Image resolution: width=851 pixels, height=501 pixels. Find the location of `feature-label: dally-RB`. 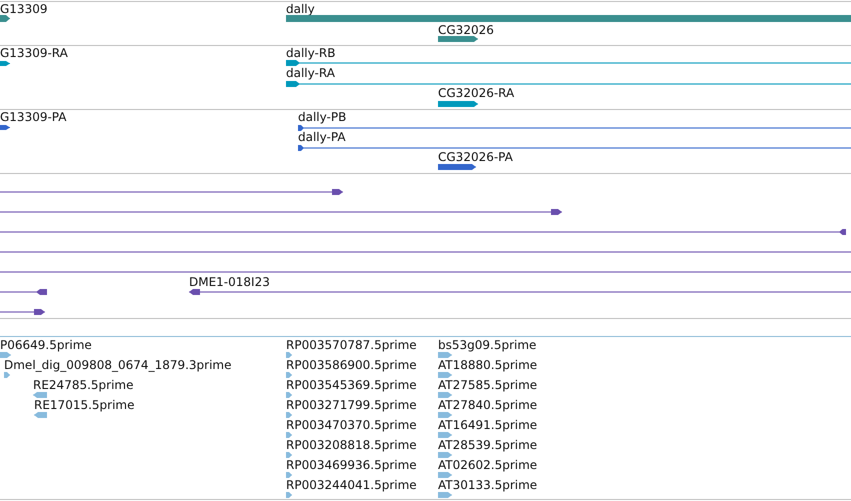

feature-label: dally-RB is located at coordinates (311, 53).